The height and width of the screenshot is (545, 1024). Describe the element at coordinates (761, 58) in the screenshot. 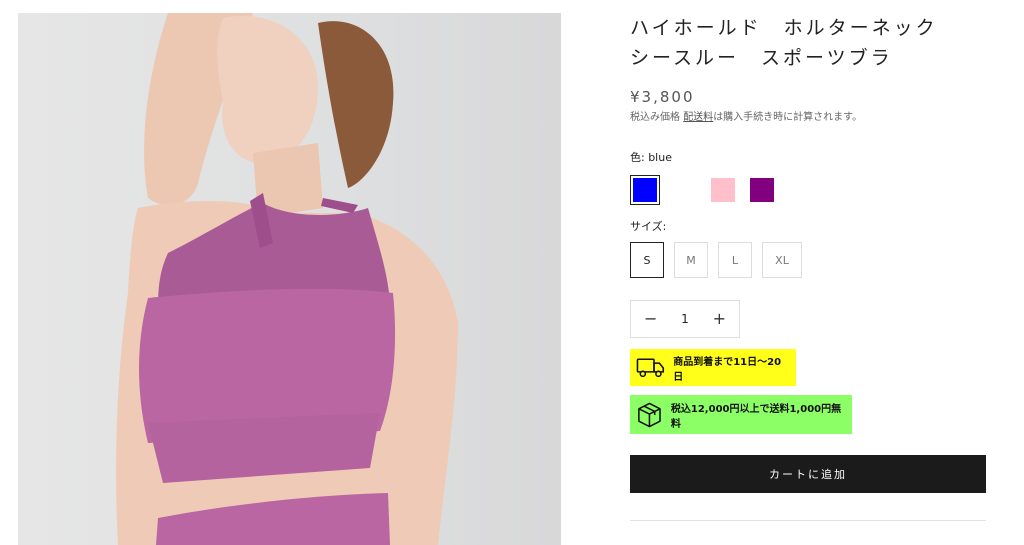

I see `title-line-2: シースルー スポーツブラ` at that location.